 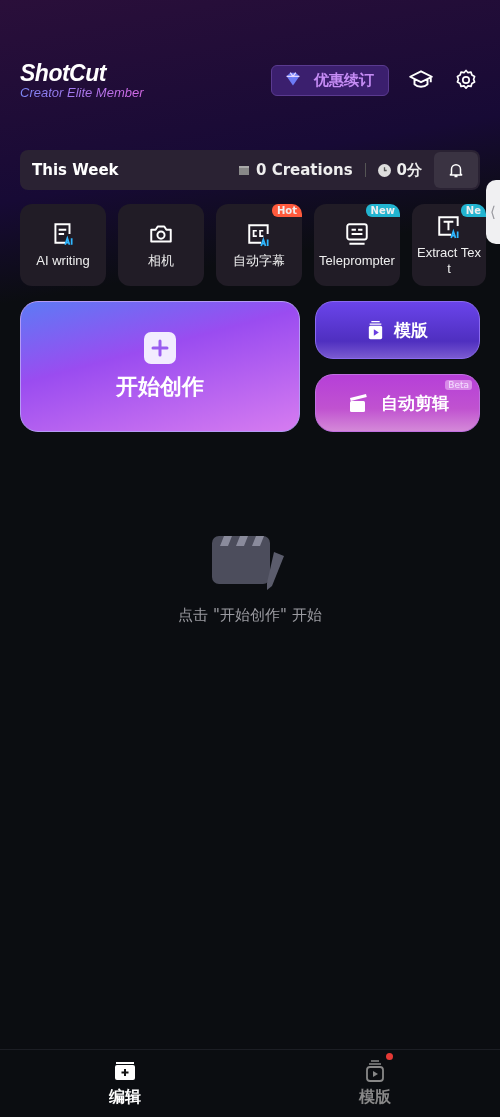 What do you see at coordinates (250, 615) in the screenshot?
I see `empty-state-hint: 点击 "开始创作" 开始` at bounding box center [250, 615].